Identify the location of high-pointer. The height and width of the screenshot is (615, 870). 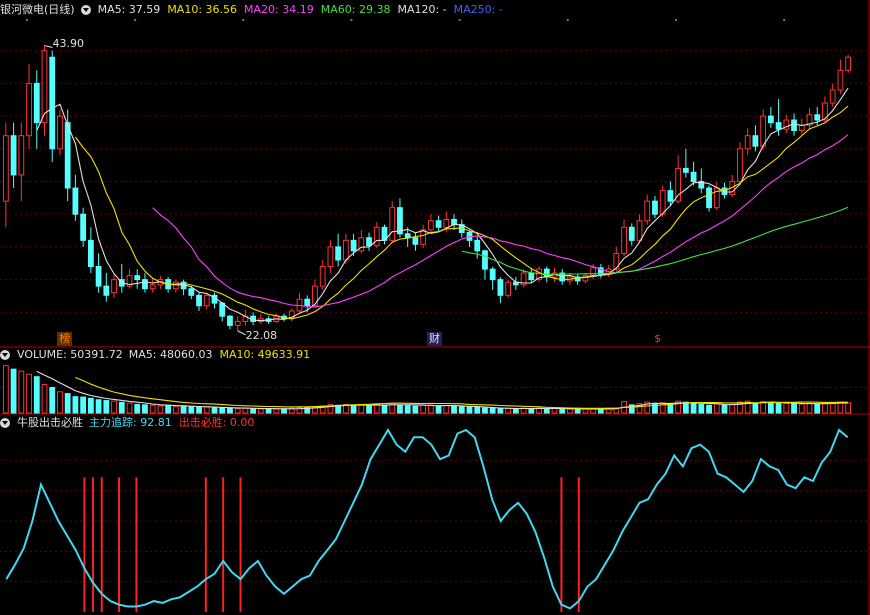
(48, 46).